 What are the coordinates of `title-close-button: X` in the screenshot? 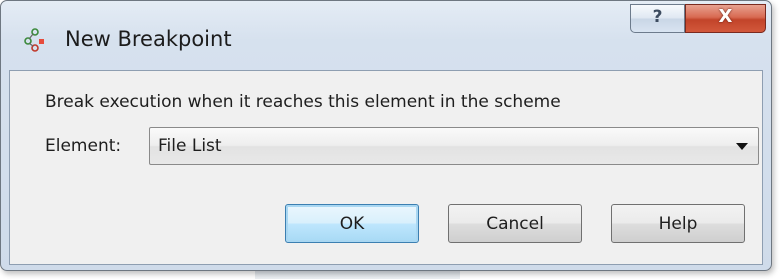 It's located at (725, 18).